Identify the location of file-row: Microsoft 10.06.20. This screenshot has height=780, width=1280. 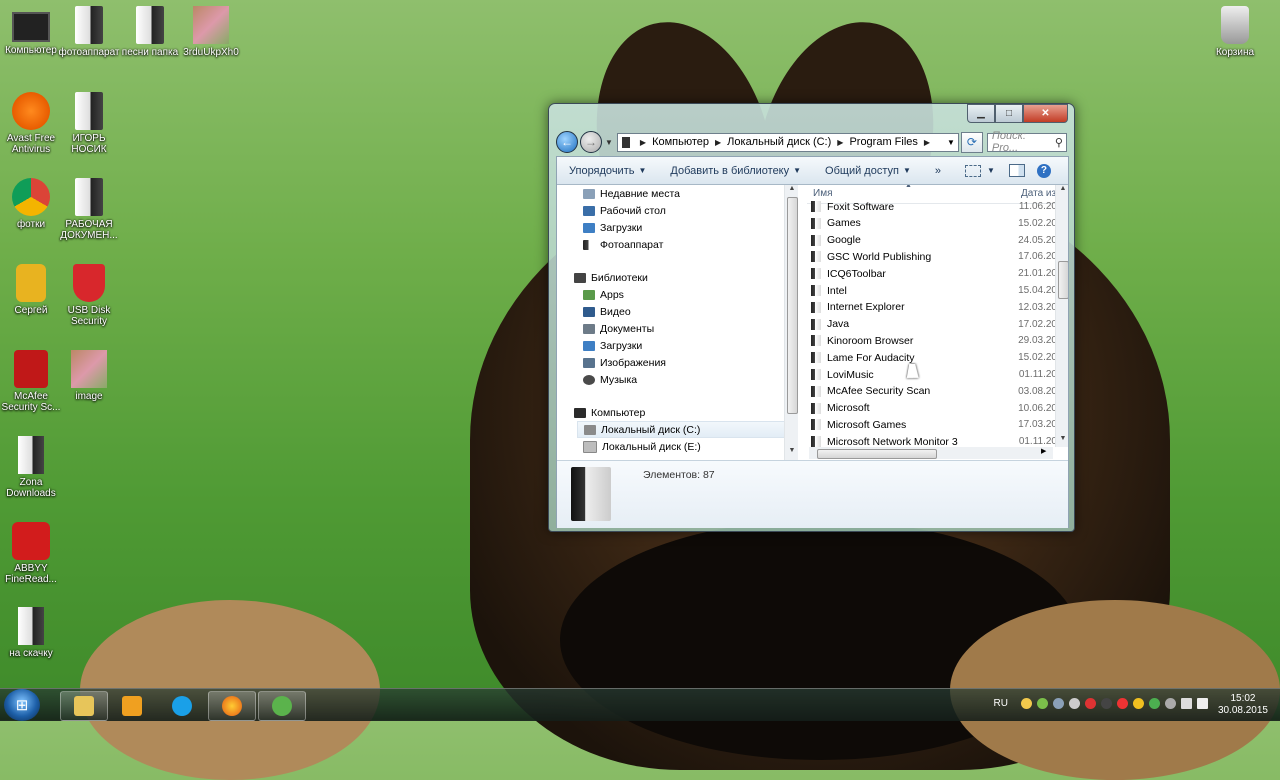
(932, 408).